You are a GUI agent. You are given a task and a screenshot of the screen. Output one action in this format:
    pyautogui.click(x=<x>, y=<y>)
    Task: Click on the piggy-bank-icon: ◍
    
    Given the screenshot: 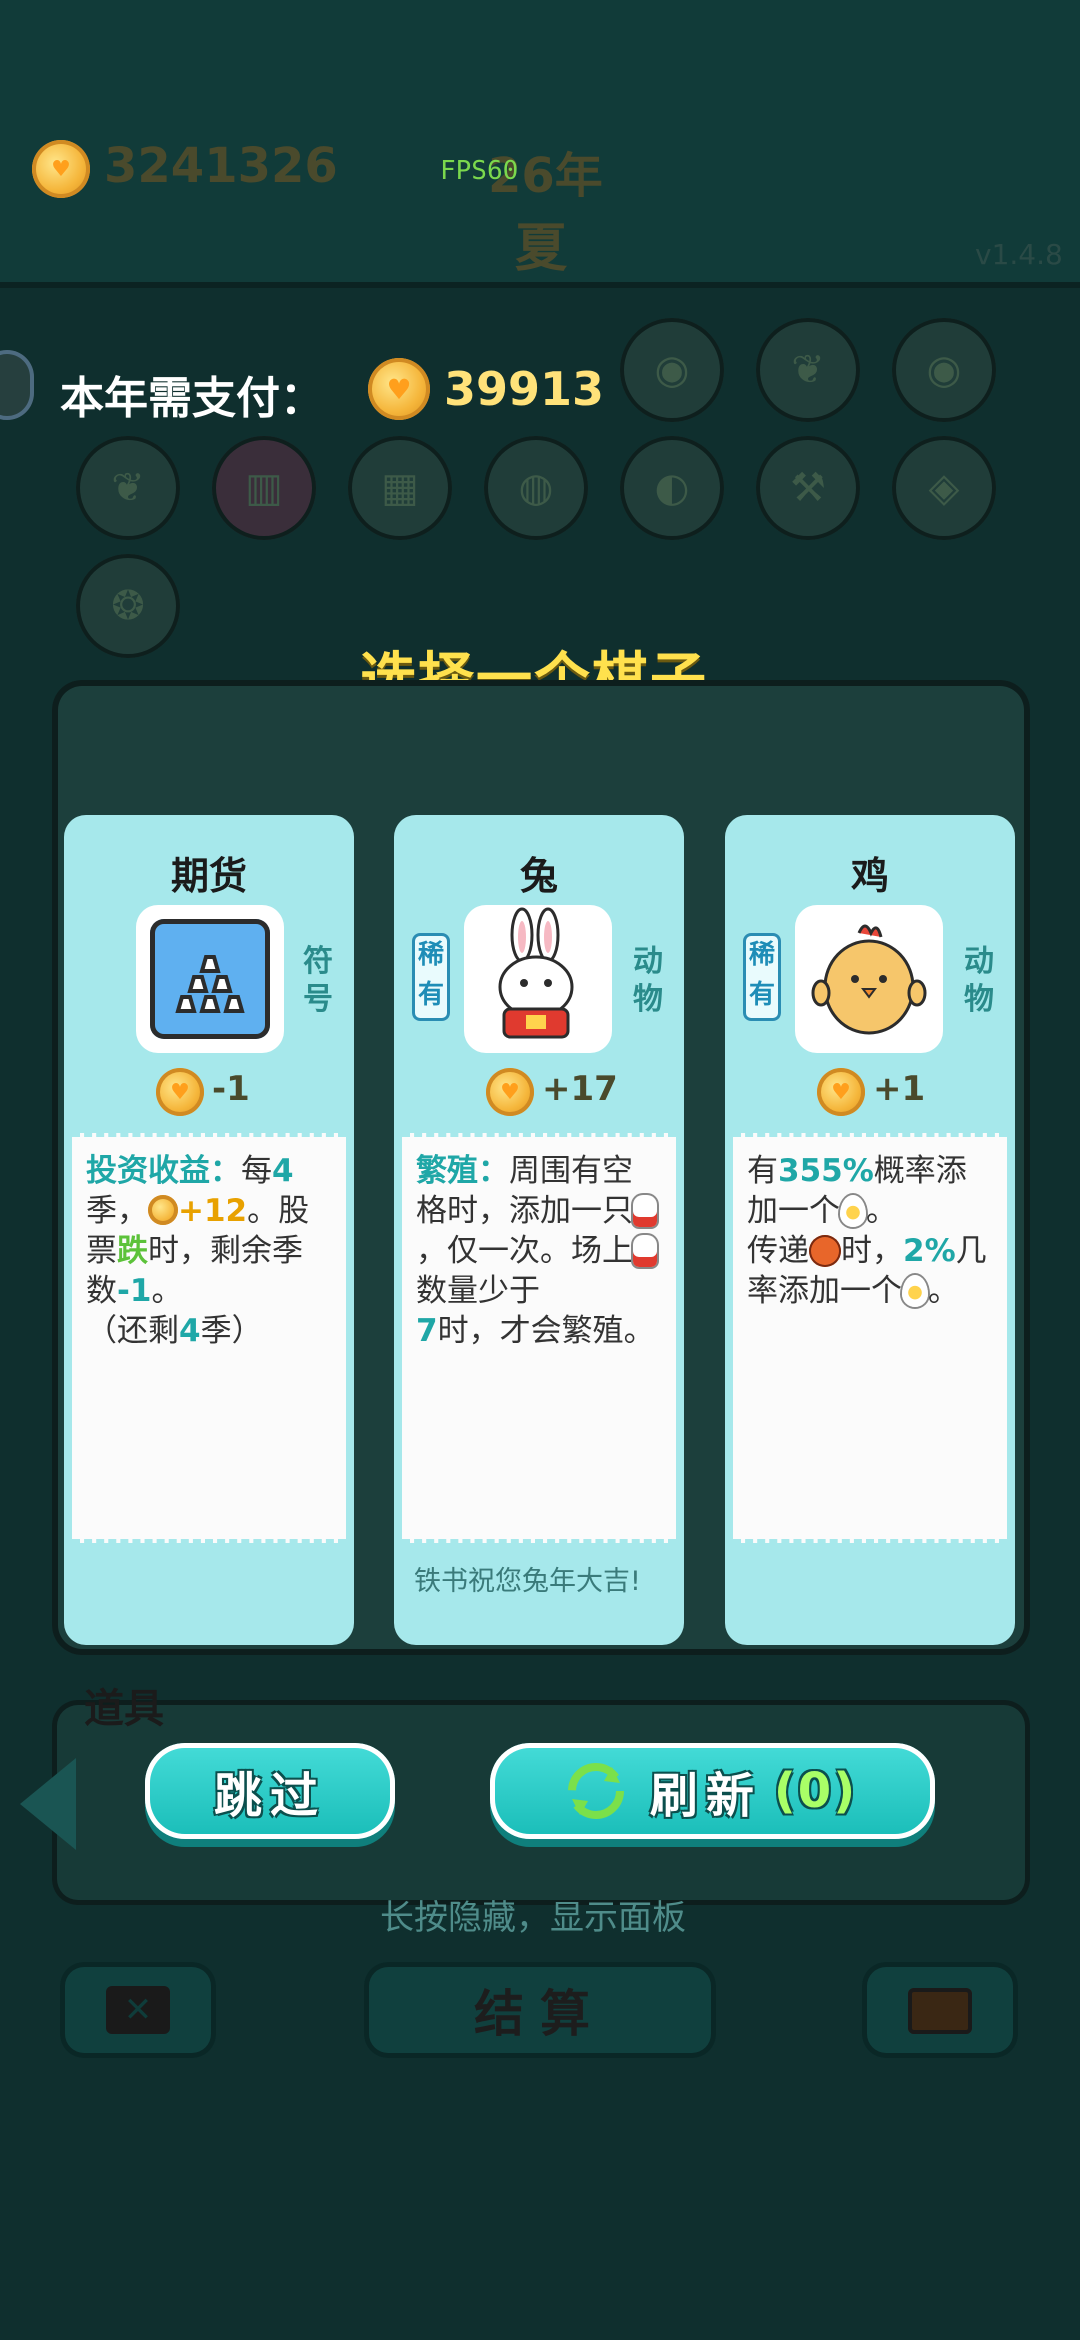 What is the action you would take?
    pyautogui.click(x=536, y=488)
    